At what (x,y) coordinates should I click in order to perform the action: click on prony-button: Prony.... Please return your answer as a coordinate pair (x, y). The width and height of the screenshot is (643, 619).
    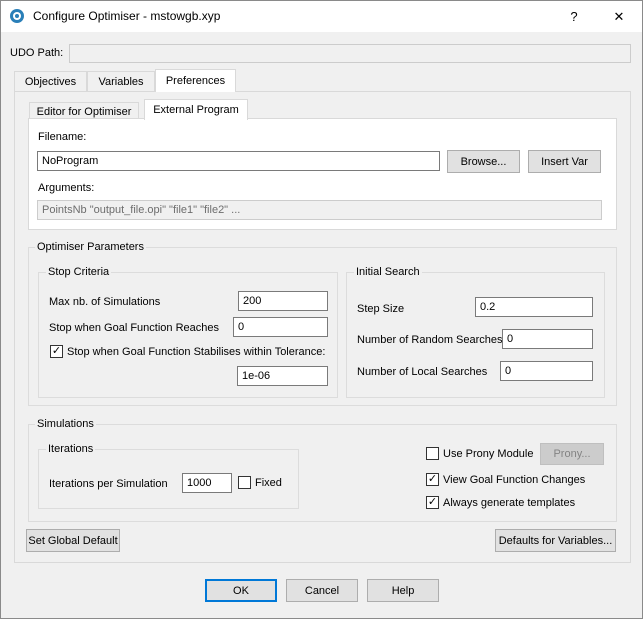
    Looking at the image, I should click on (572, 454).